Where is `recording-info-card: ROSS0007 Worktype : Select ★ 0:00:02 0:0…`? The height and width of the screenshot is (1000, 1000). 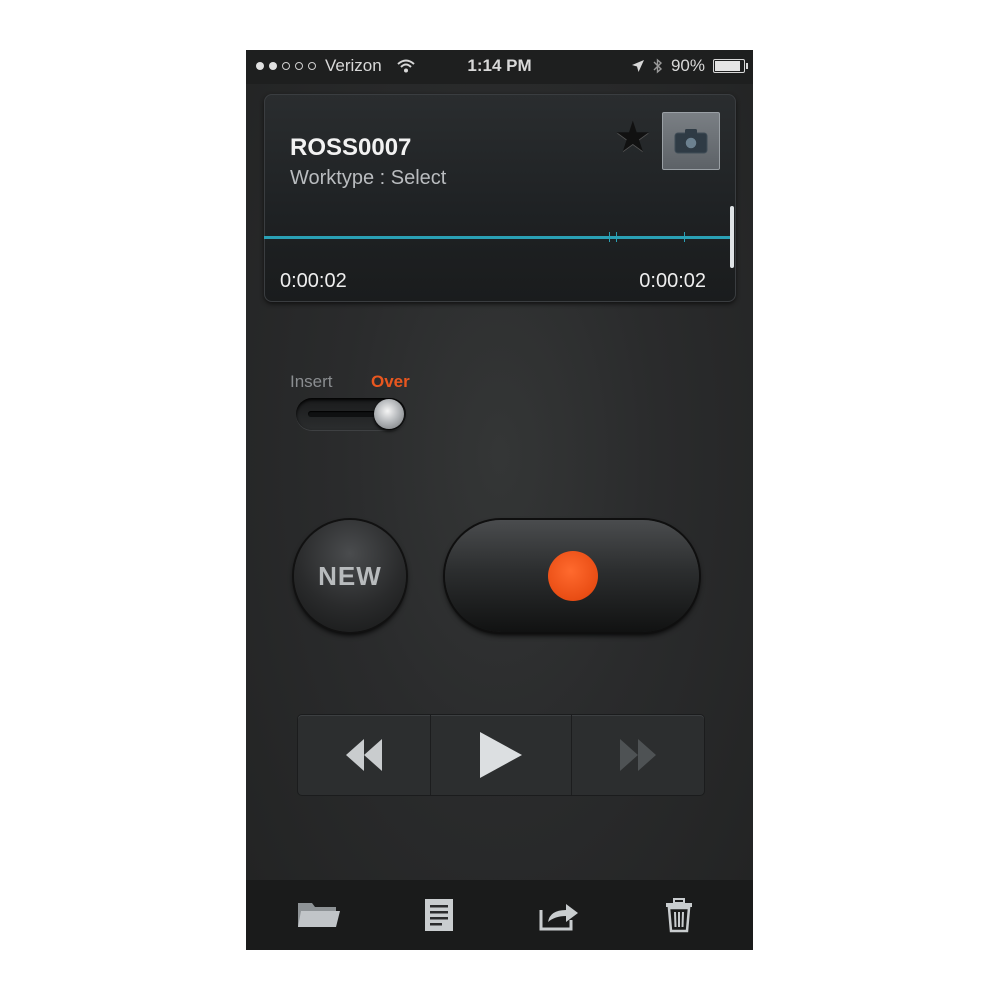 recording-info-card: ROSS0007 Worktype : Select ★ 0:00:02 0:0… is located at coordinates (500, 198).